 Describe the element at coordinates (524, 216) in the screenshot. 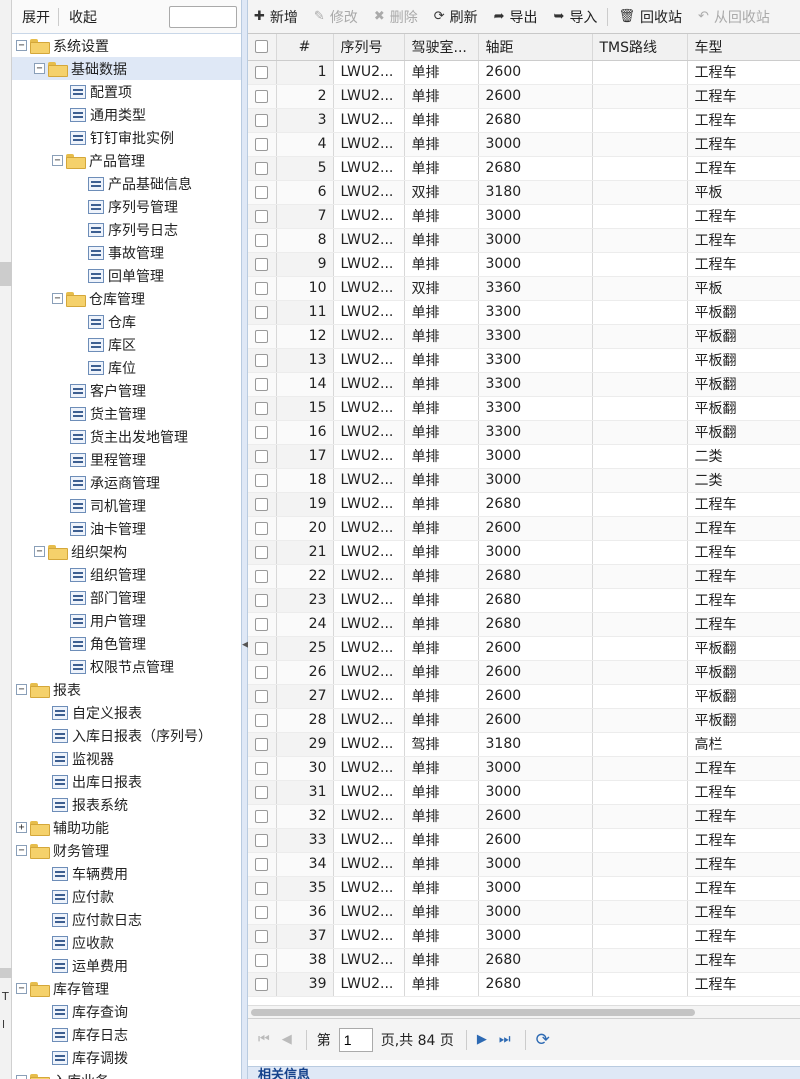

I see `table-row: 7 LWU2... 单排 3000 工程车` at that location.